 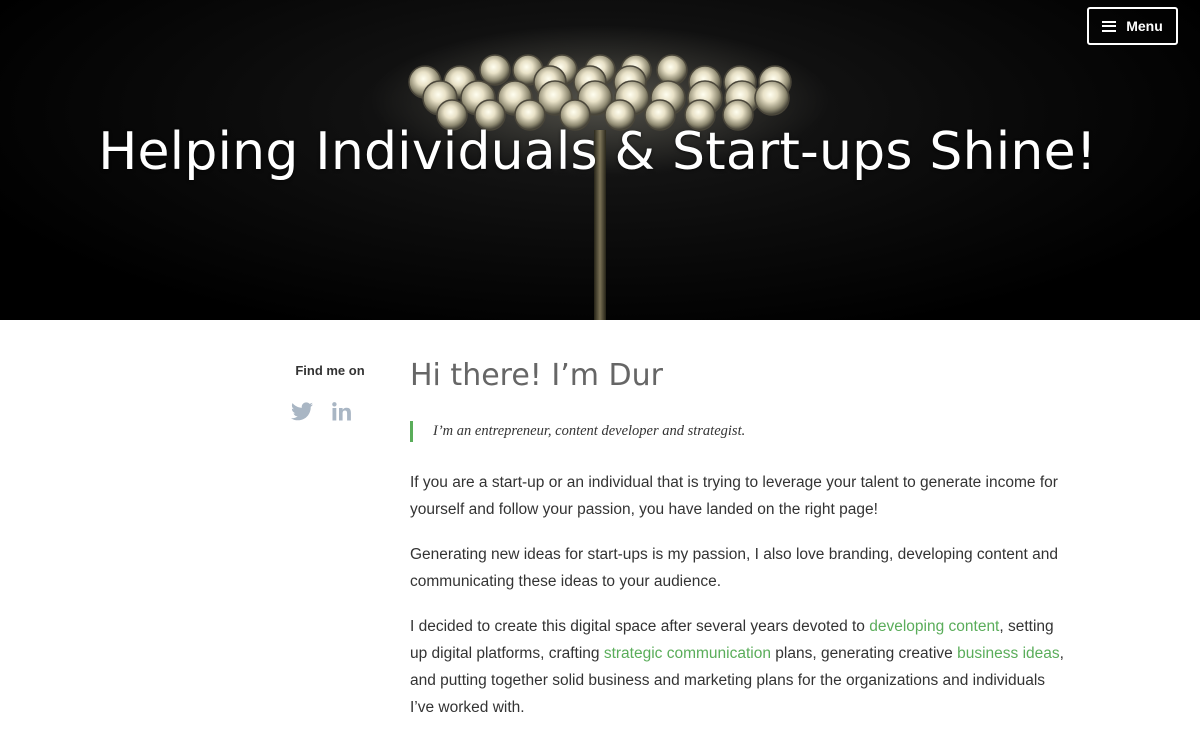 What do you see at coordinates (864, 653) in the screenshot?
I see `paragraph-text: plans, generating creative` at bounding box center [864, 653].